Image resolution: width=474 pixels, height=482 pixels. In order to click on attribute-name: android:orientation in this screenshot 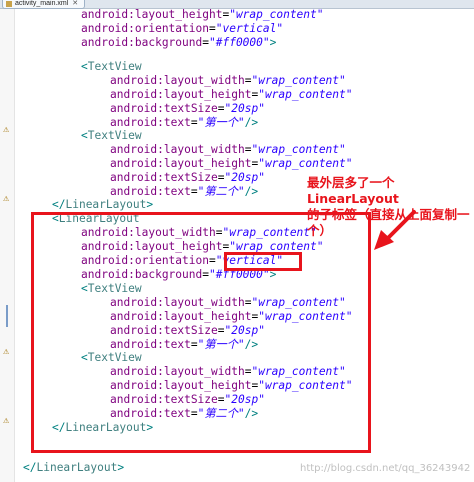, I will do `click(145, 28)`.